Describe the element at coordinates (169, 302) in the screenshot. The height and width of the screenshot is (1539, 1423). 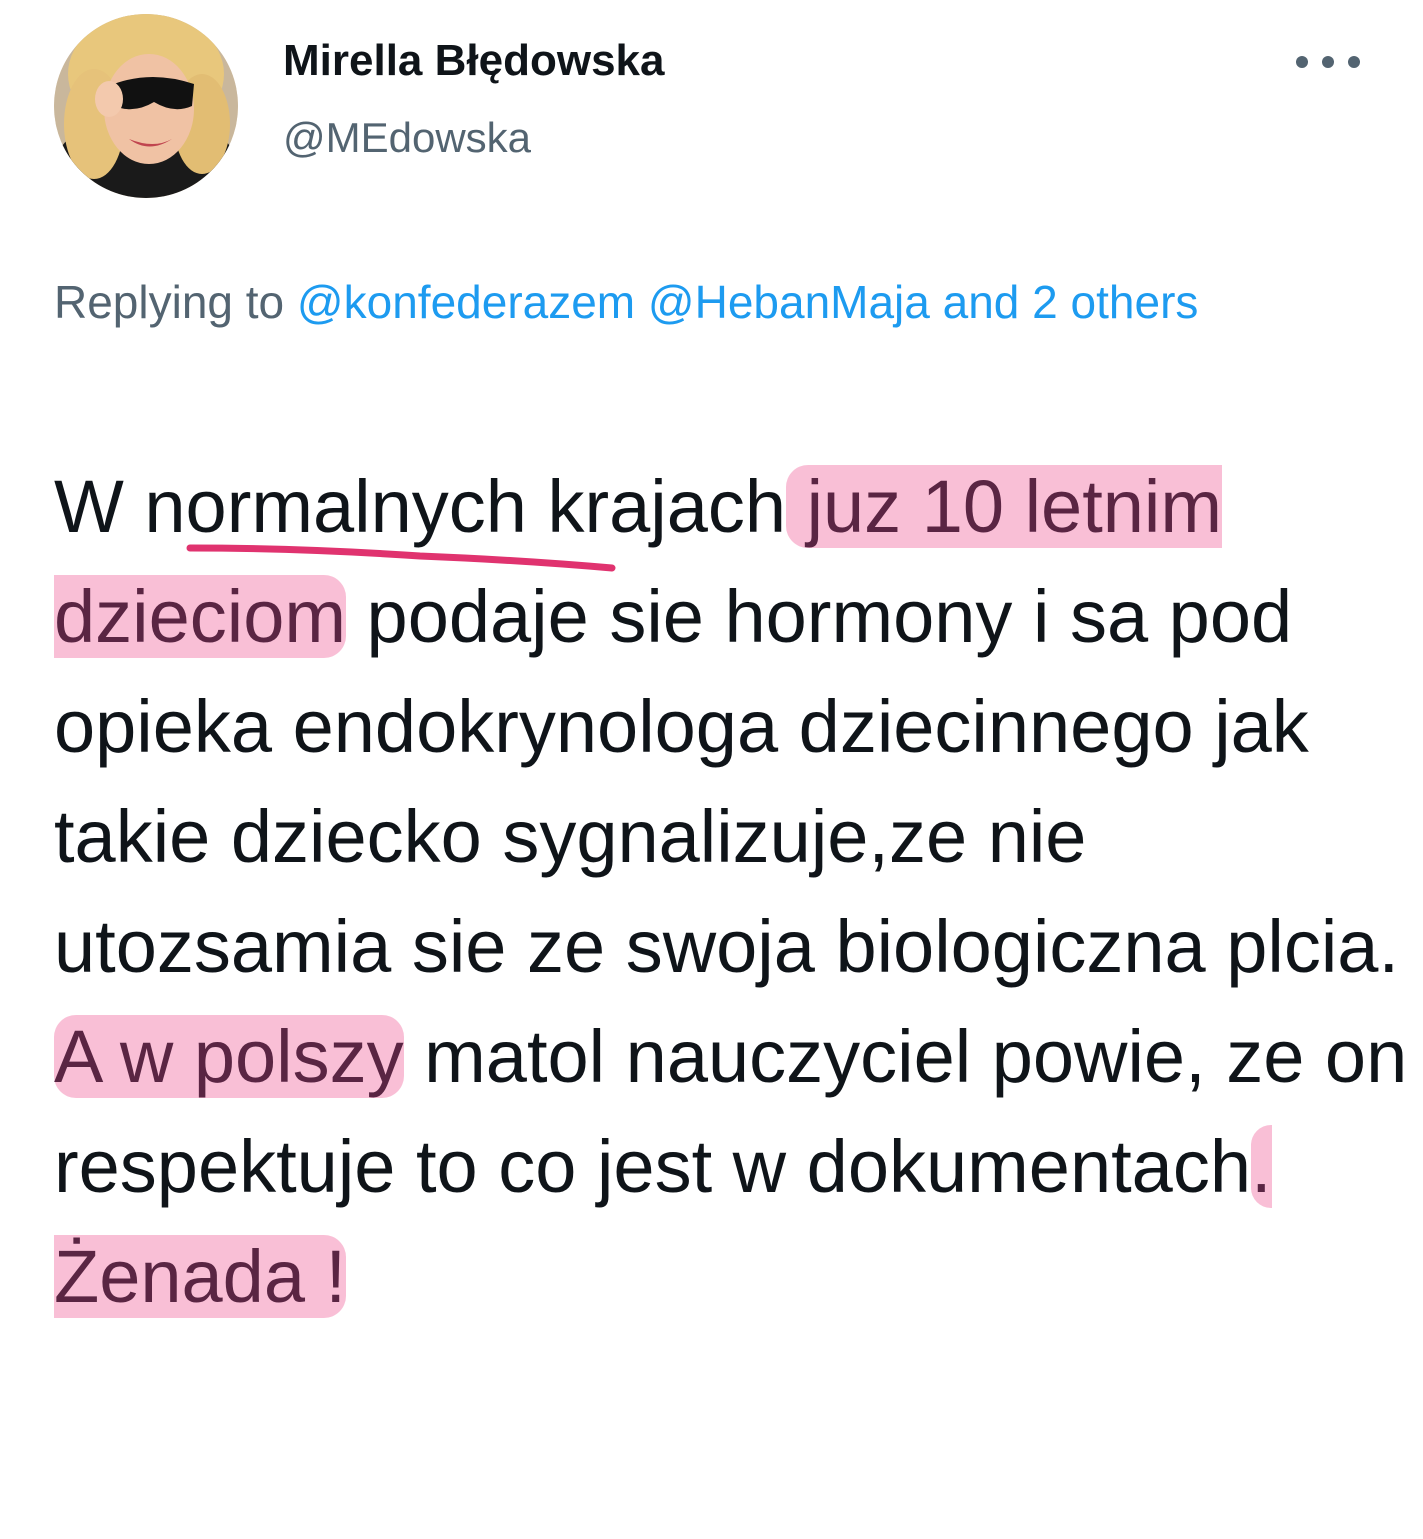
I see `replying-to-label: Replying to` at that location.